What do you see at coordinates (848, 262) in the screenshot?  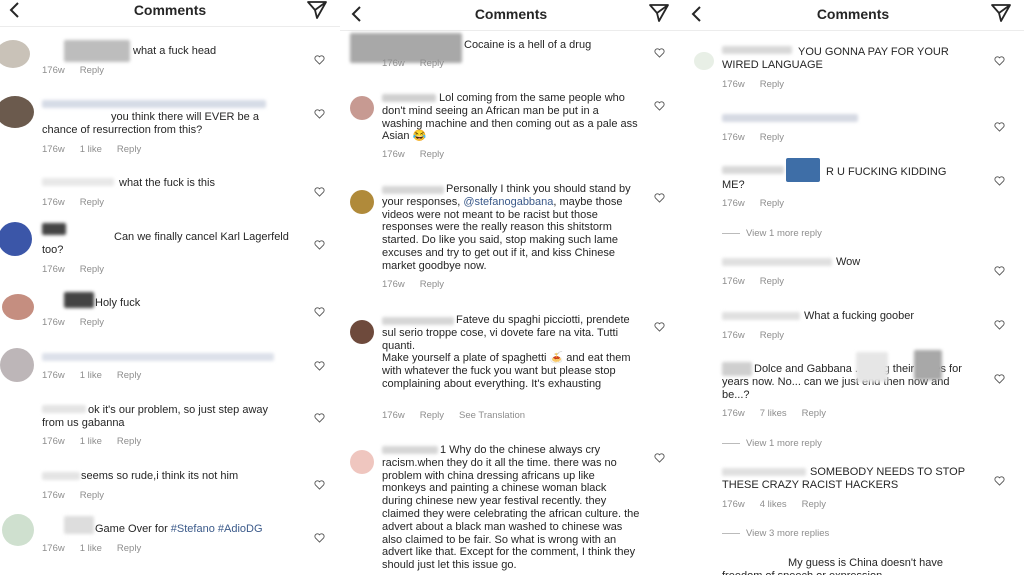 I see `comment-text: Wow` at bounding box center [848, 262].